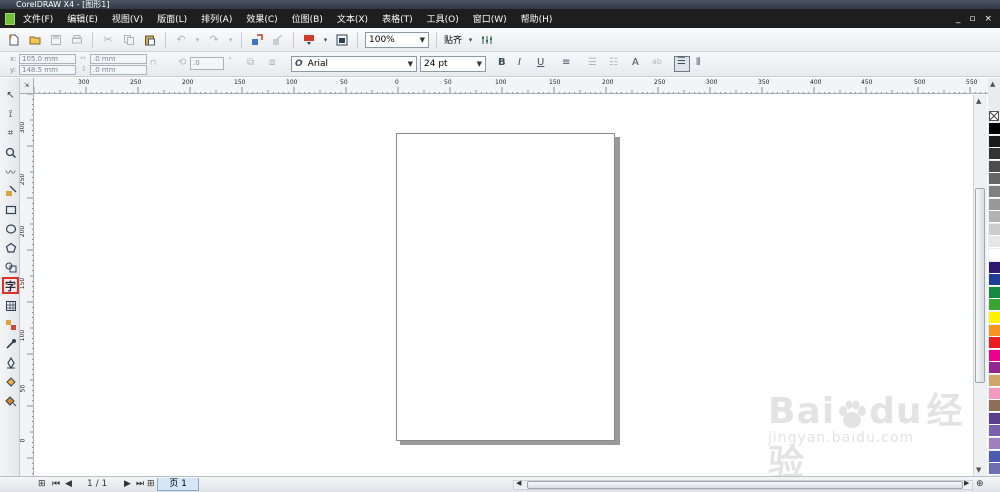 This screenshot has height=492, width=1000. What do you see at coordinates (27, 86) in the screenshot?
I see `ruler-origin: ⇲` at bounding box center [27, 86].